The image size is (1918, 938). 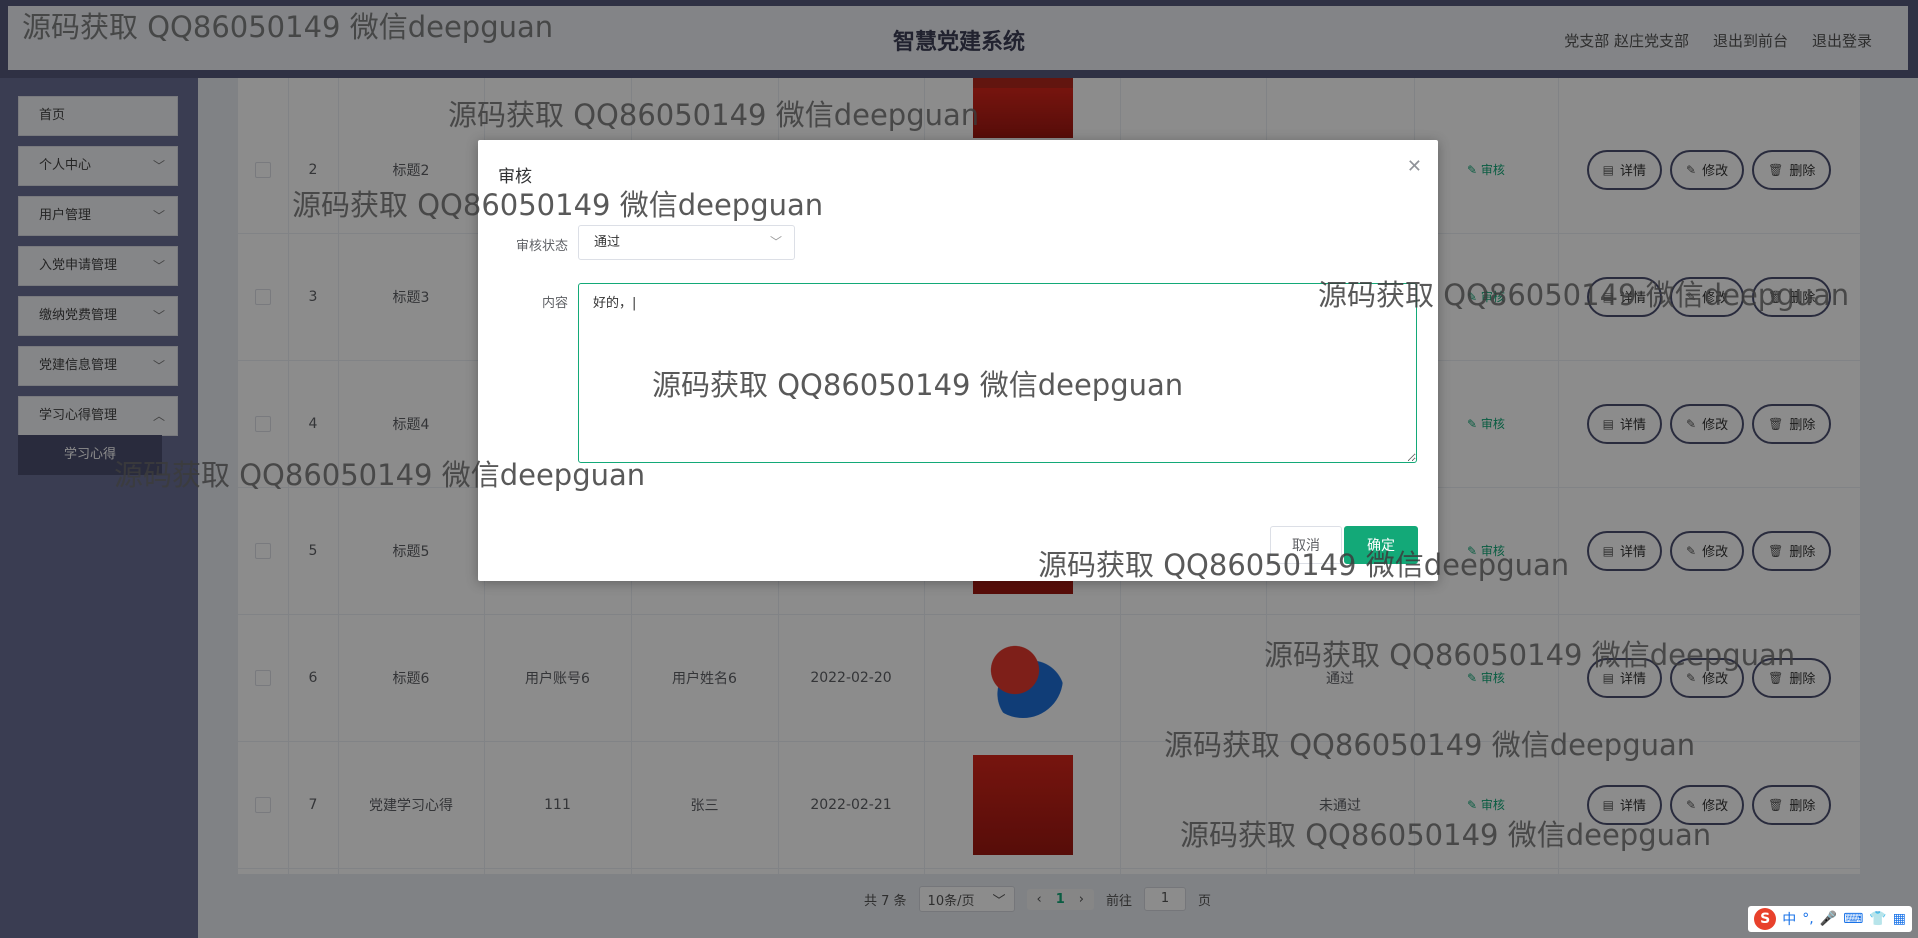 What do you see at coordinates (1899, 919) in the screenshot?
I see `grid-icon: ▦` at bounding box center [1899, 919].